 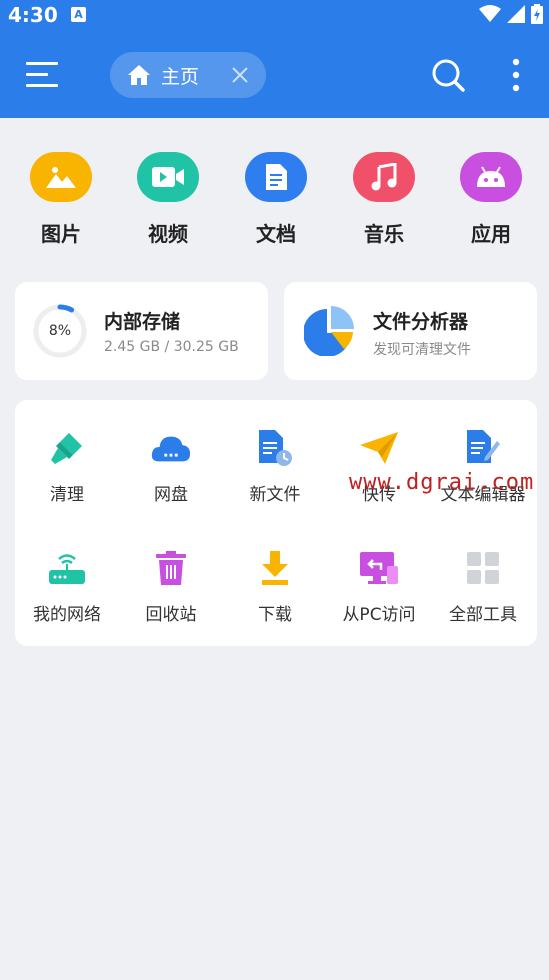 I want to click on category-apps: 应用, so click(x=491, y=199).